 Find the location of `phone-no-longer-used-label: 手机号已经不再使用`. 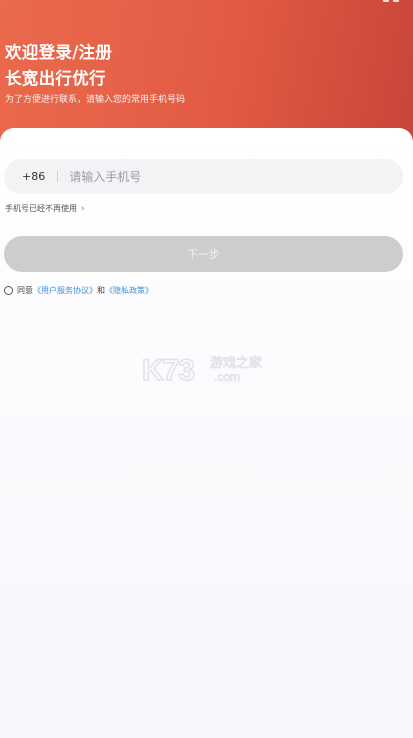

phone-no-longer-used-label: 手机号已经不再使用 is located at coordinates (41, 208).